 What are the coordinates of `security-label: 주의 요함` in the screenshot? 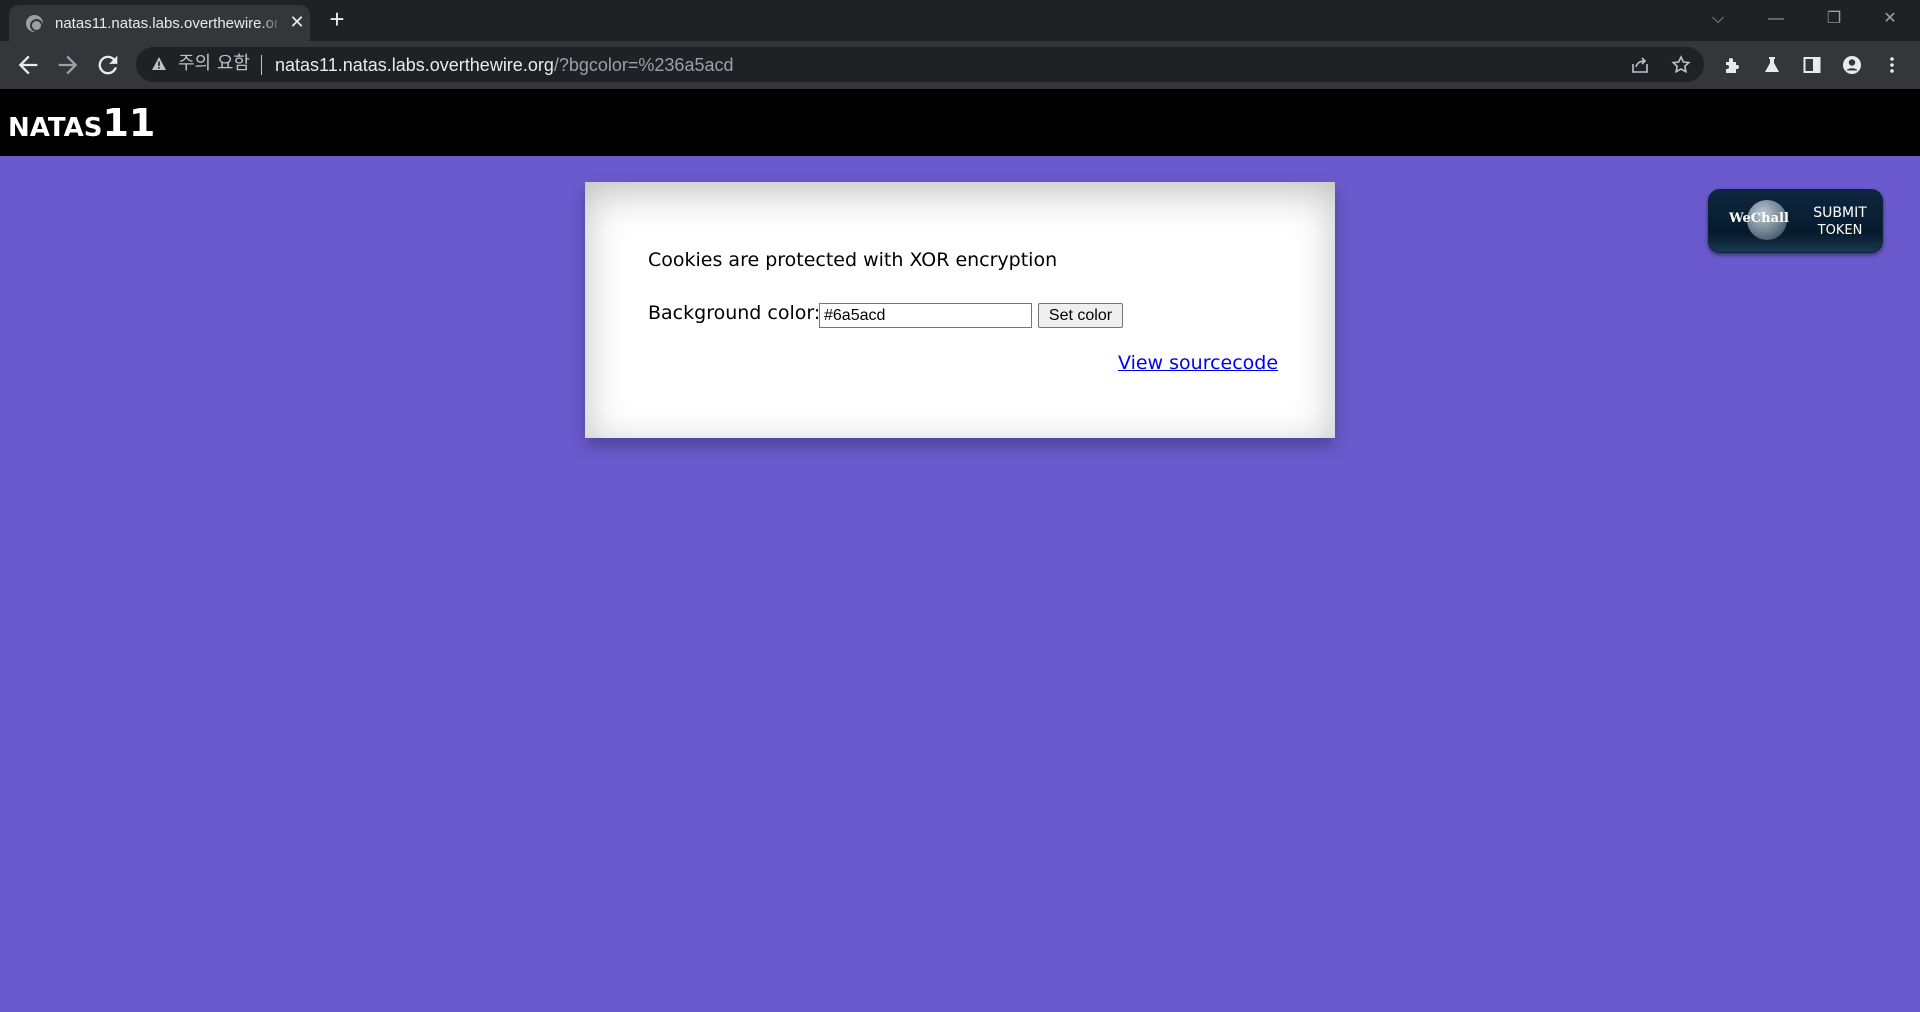 It's located at (214, 64).